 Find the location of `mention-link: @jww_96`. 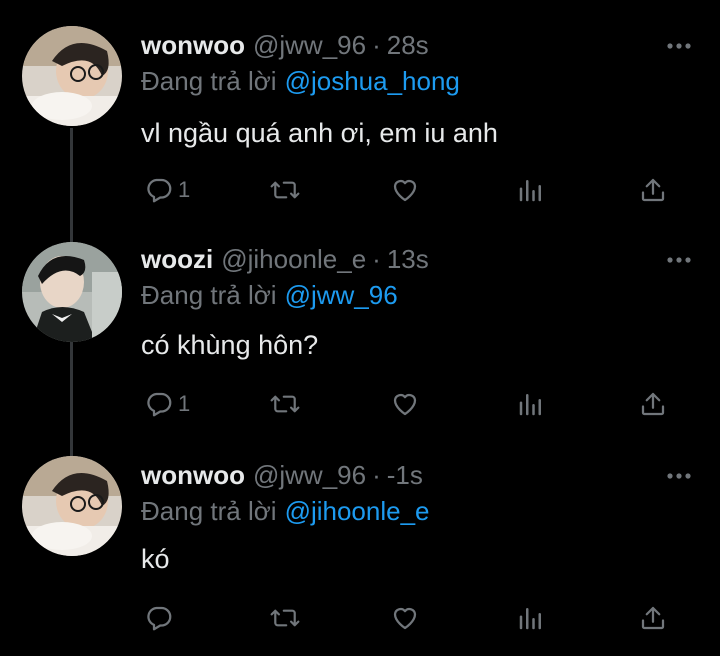

mention-link: @jww_96 is located at coordinates (341, 295).